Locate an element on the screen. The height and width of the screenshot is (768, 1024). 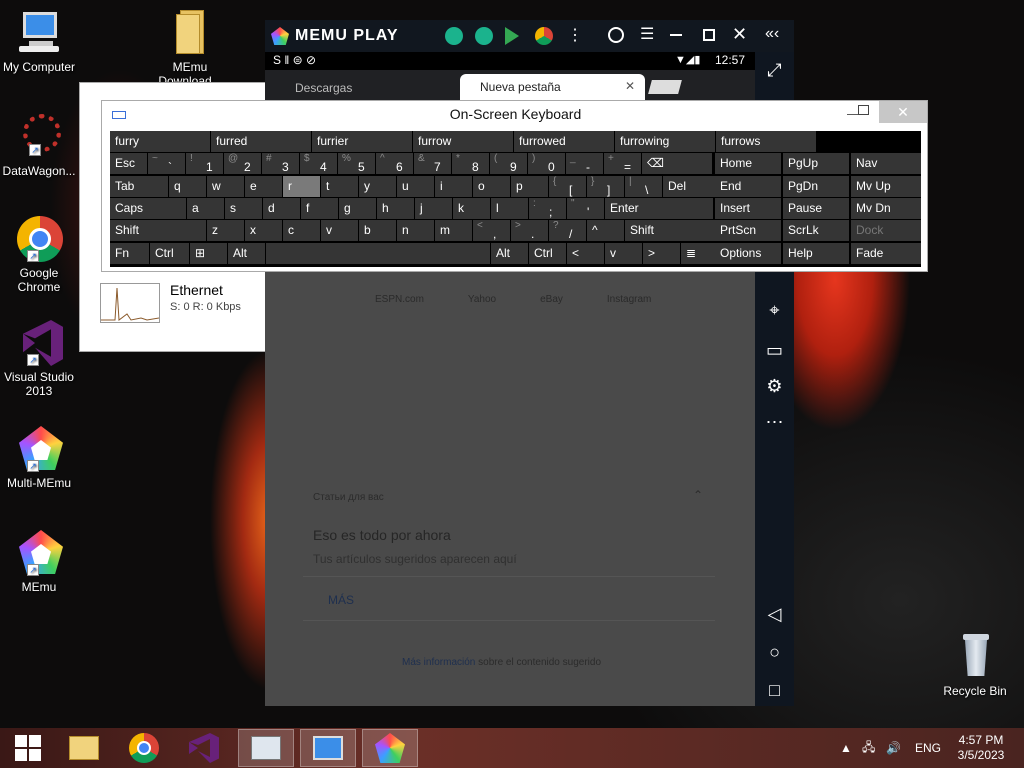
key-del: Del is located at coordinates (691, 186).